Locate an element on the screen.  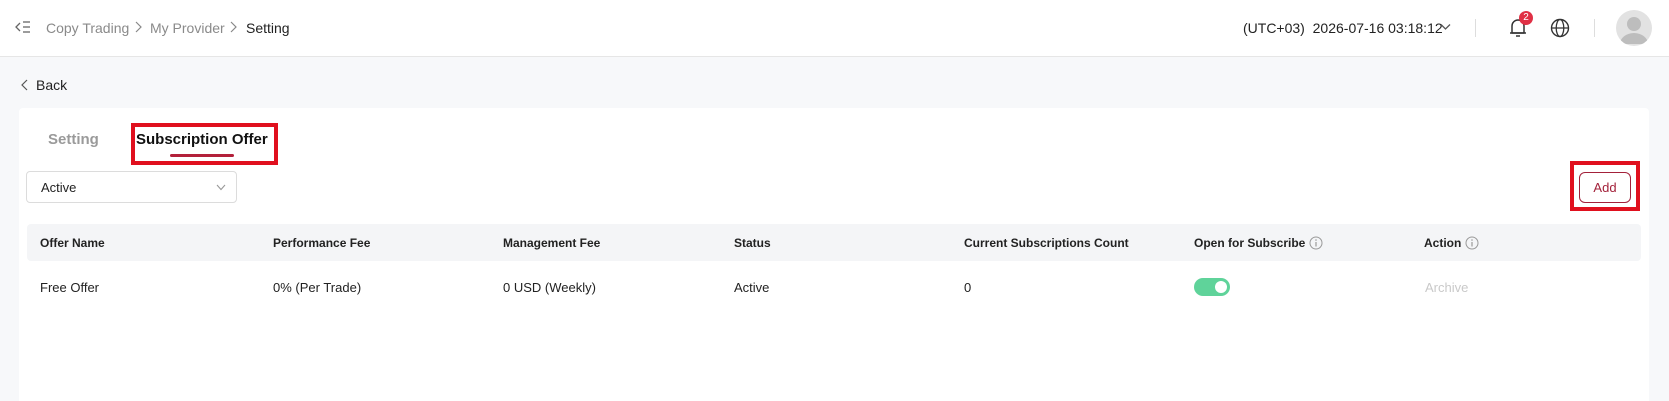
highlight-box-tab is located at coordinates (204, 144).